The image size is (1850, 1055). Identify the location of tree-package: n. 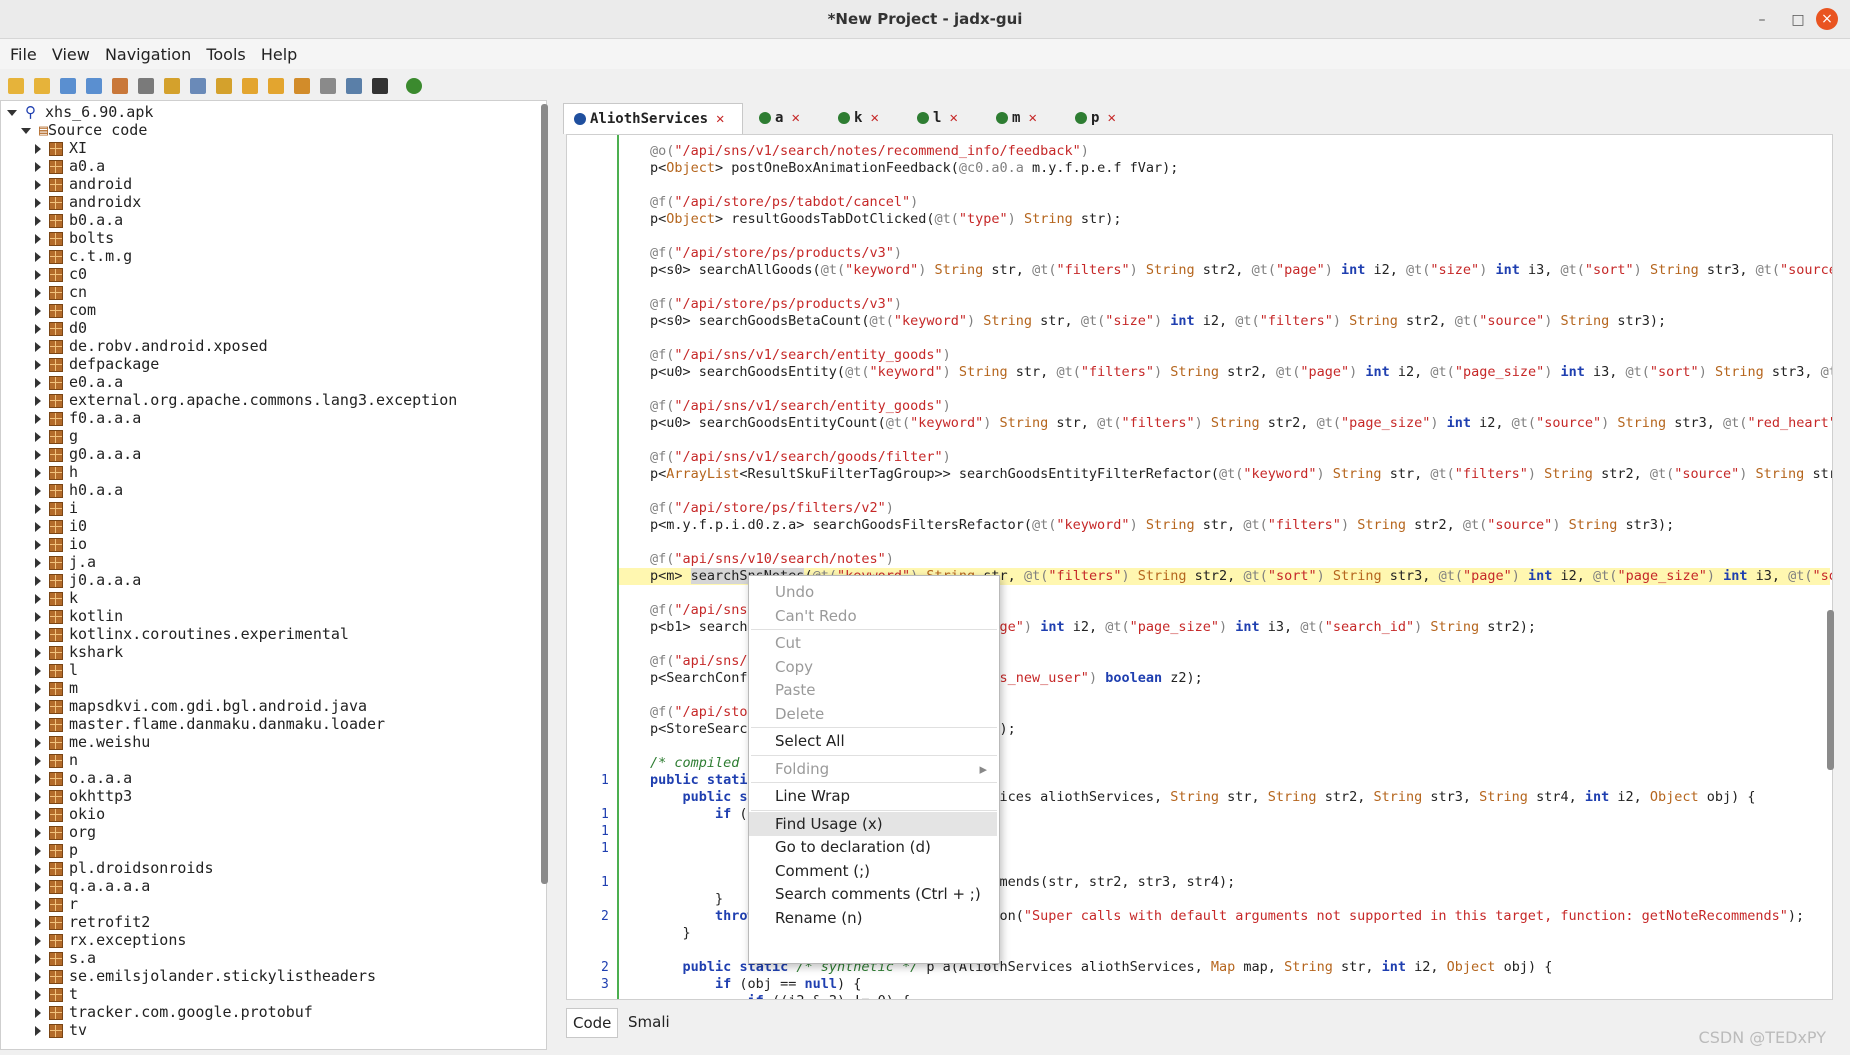
(56, 760).